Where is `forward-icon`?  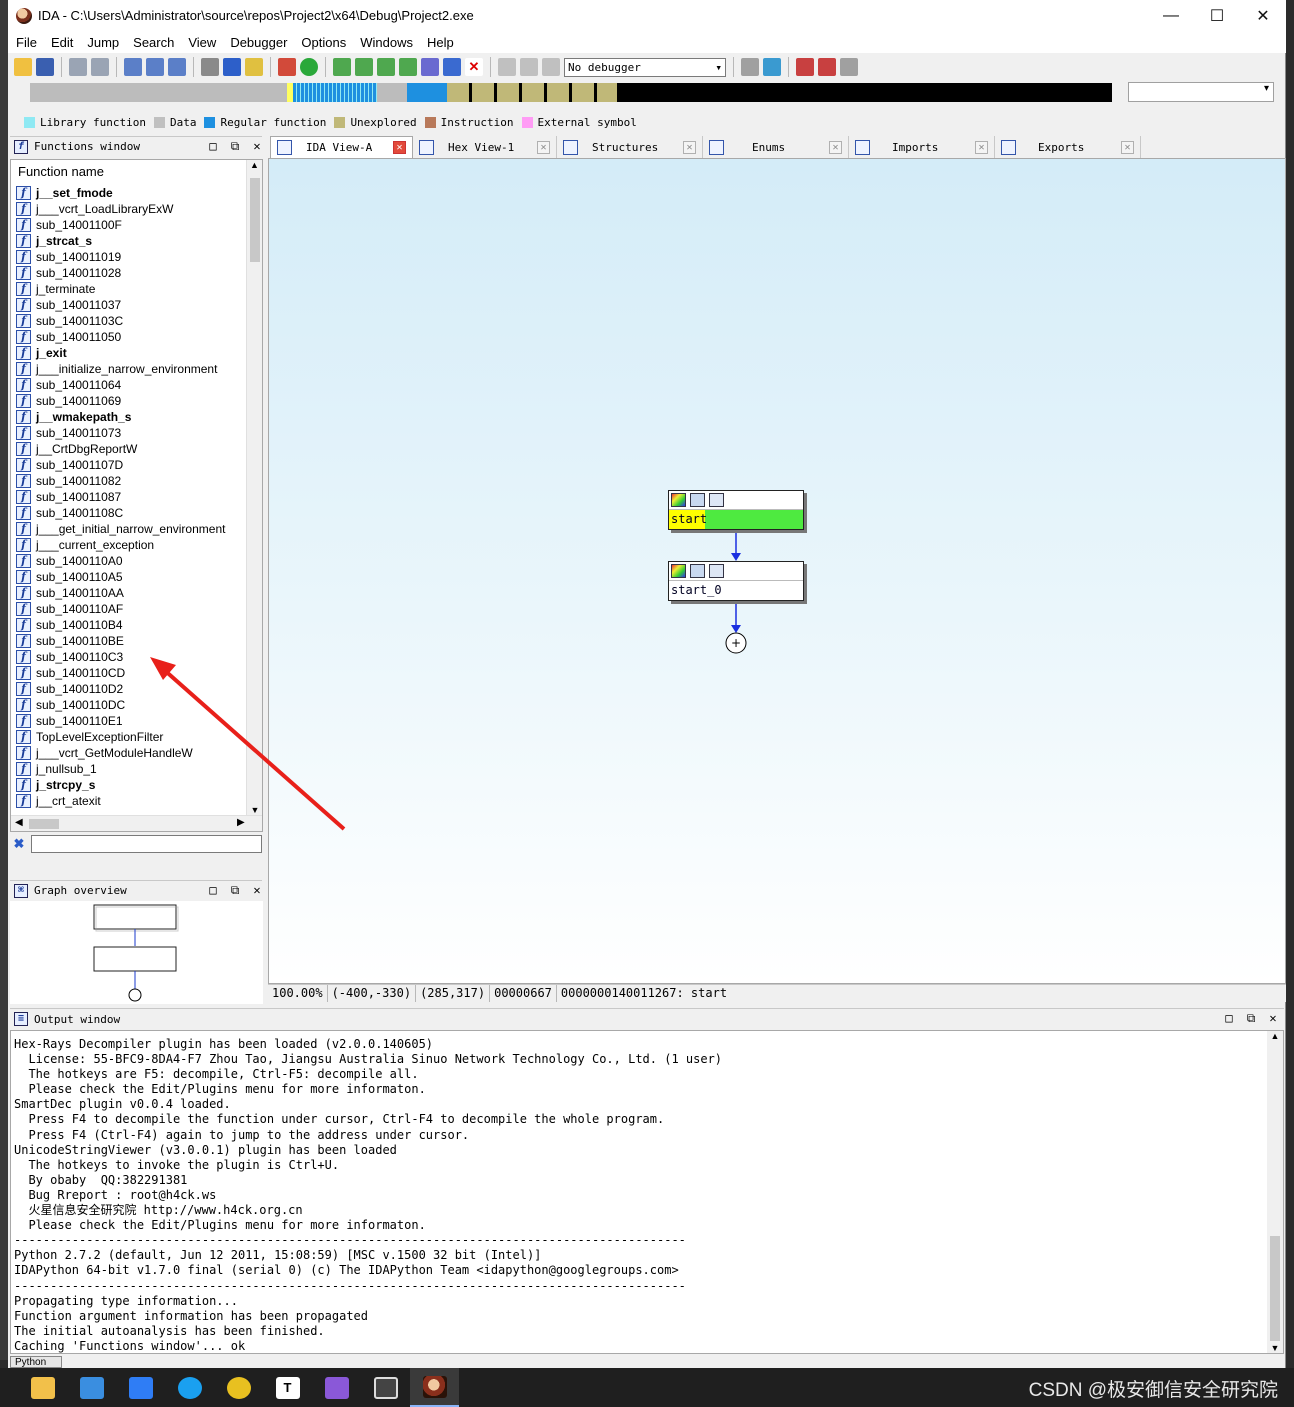 forward-icon is located at coordinates (100, 67).